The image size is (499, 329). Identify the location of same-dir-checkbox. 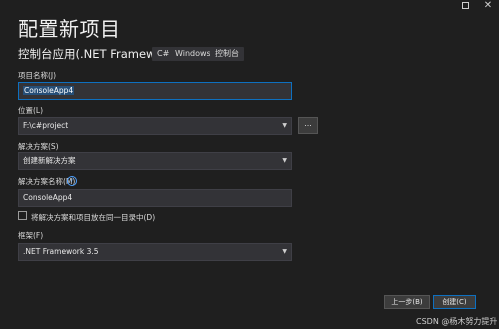
(22, 215).